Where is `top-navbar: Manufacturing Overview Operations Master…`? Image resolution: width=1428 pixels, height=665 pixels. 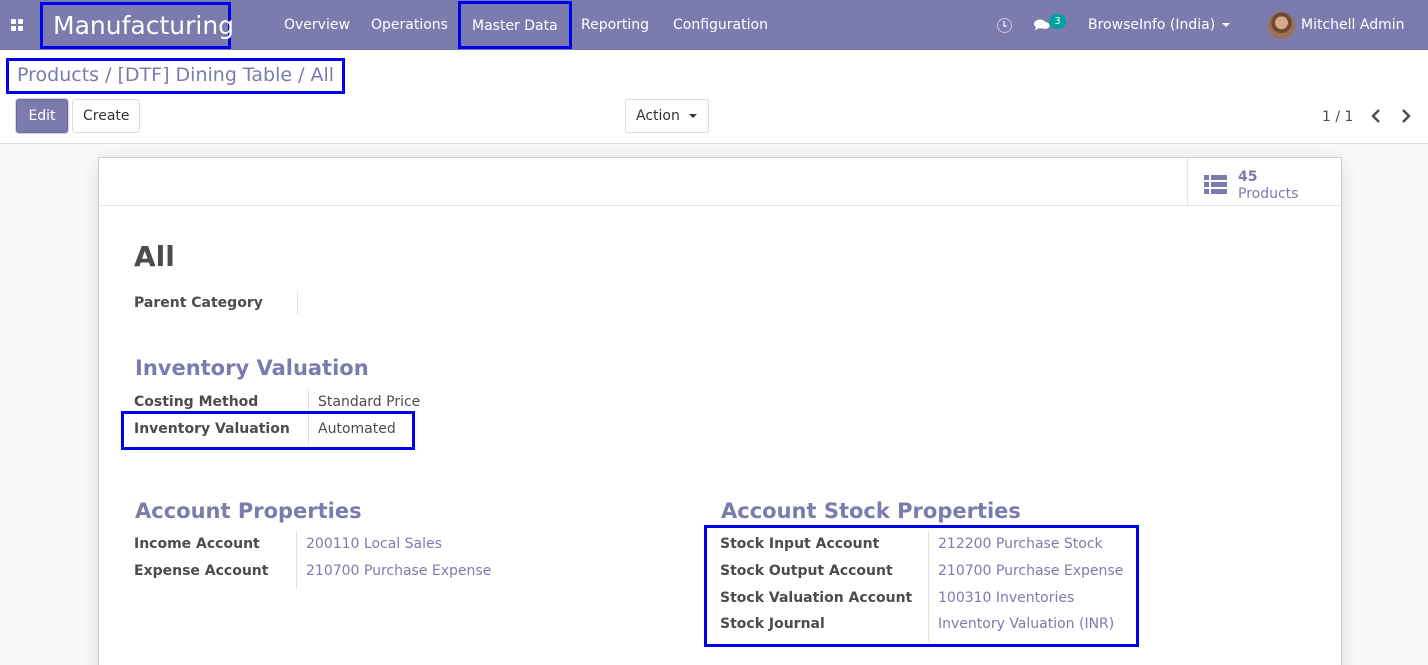
top-navbar: Manufacturing Overview Operations Master… is located at coordinates (714, 25).